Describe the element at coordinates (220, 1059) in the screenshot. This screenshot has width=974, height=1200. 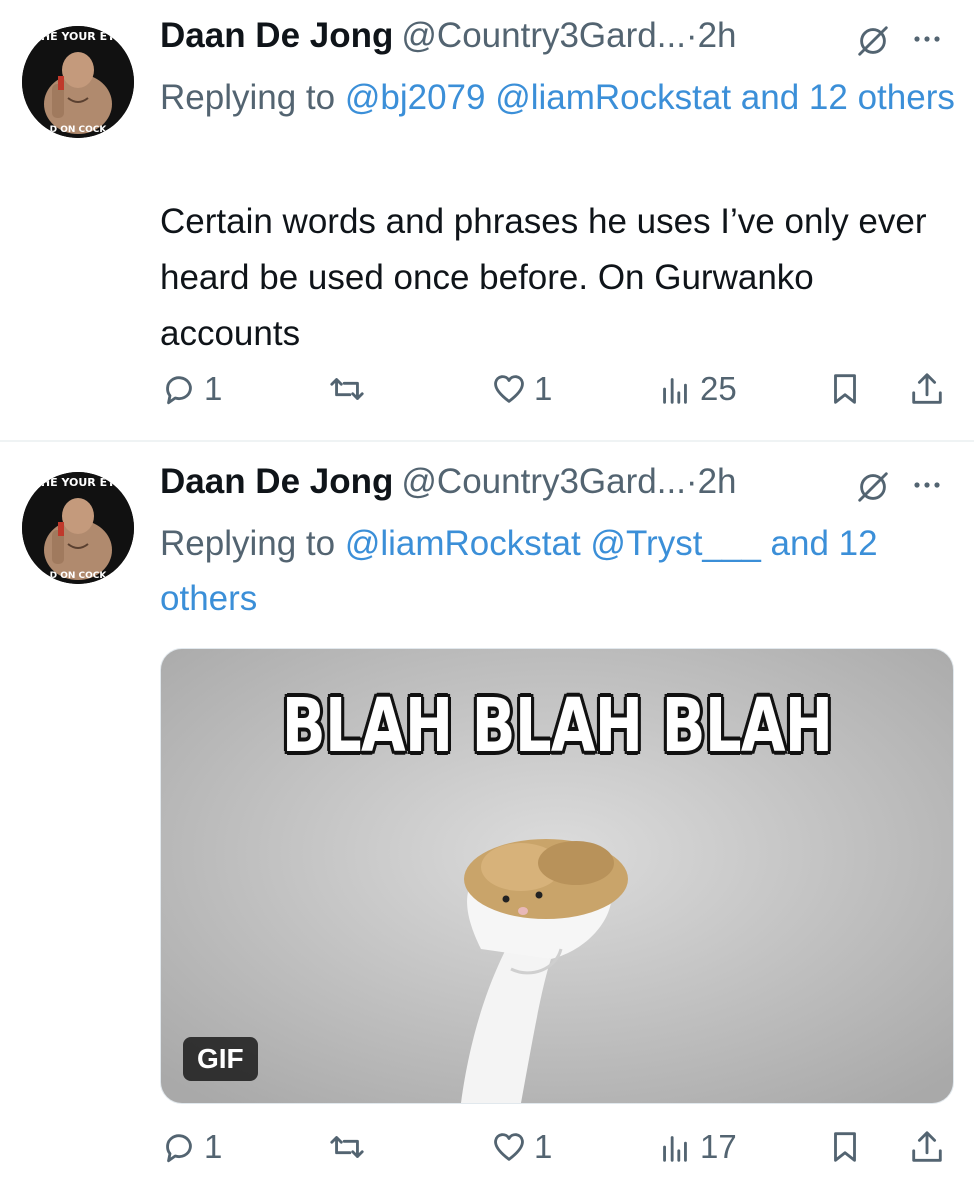
I see `gif-badge: GIF` at that location.